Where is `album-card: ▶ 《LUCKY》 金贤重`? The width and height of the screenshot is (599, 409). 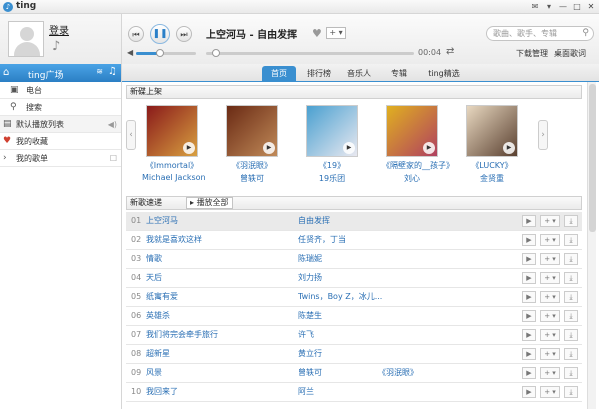
album-card: ▶ 《LUCKY》 金贤重 is located at coordinates (492, 144).